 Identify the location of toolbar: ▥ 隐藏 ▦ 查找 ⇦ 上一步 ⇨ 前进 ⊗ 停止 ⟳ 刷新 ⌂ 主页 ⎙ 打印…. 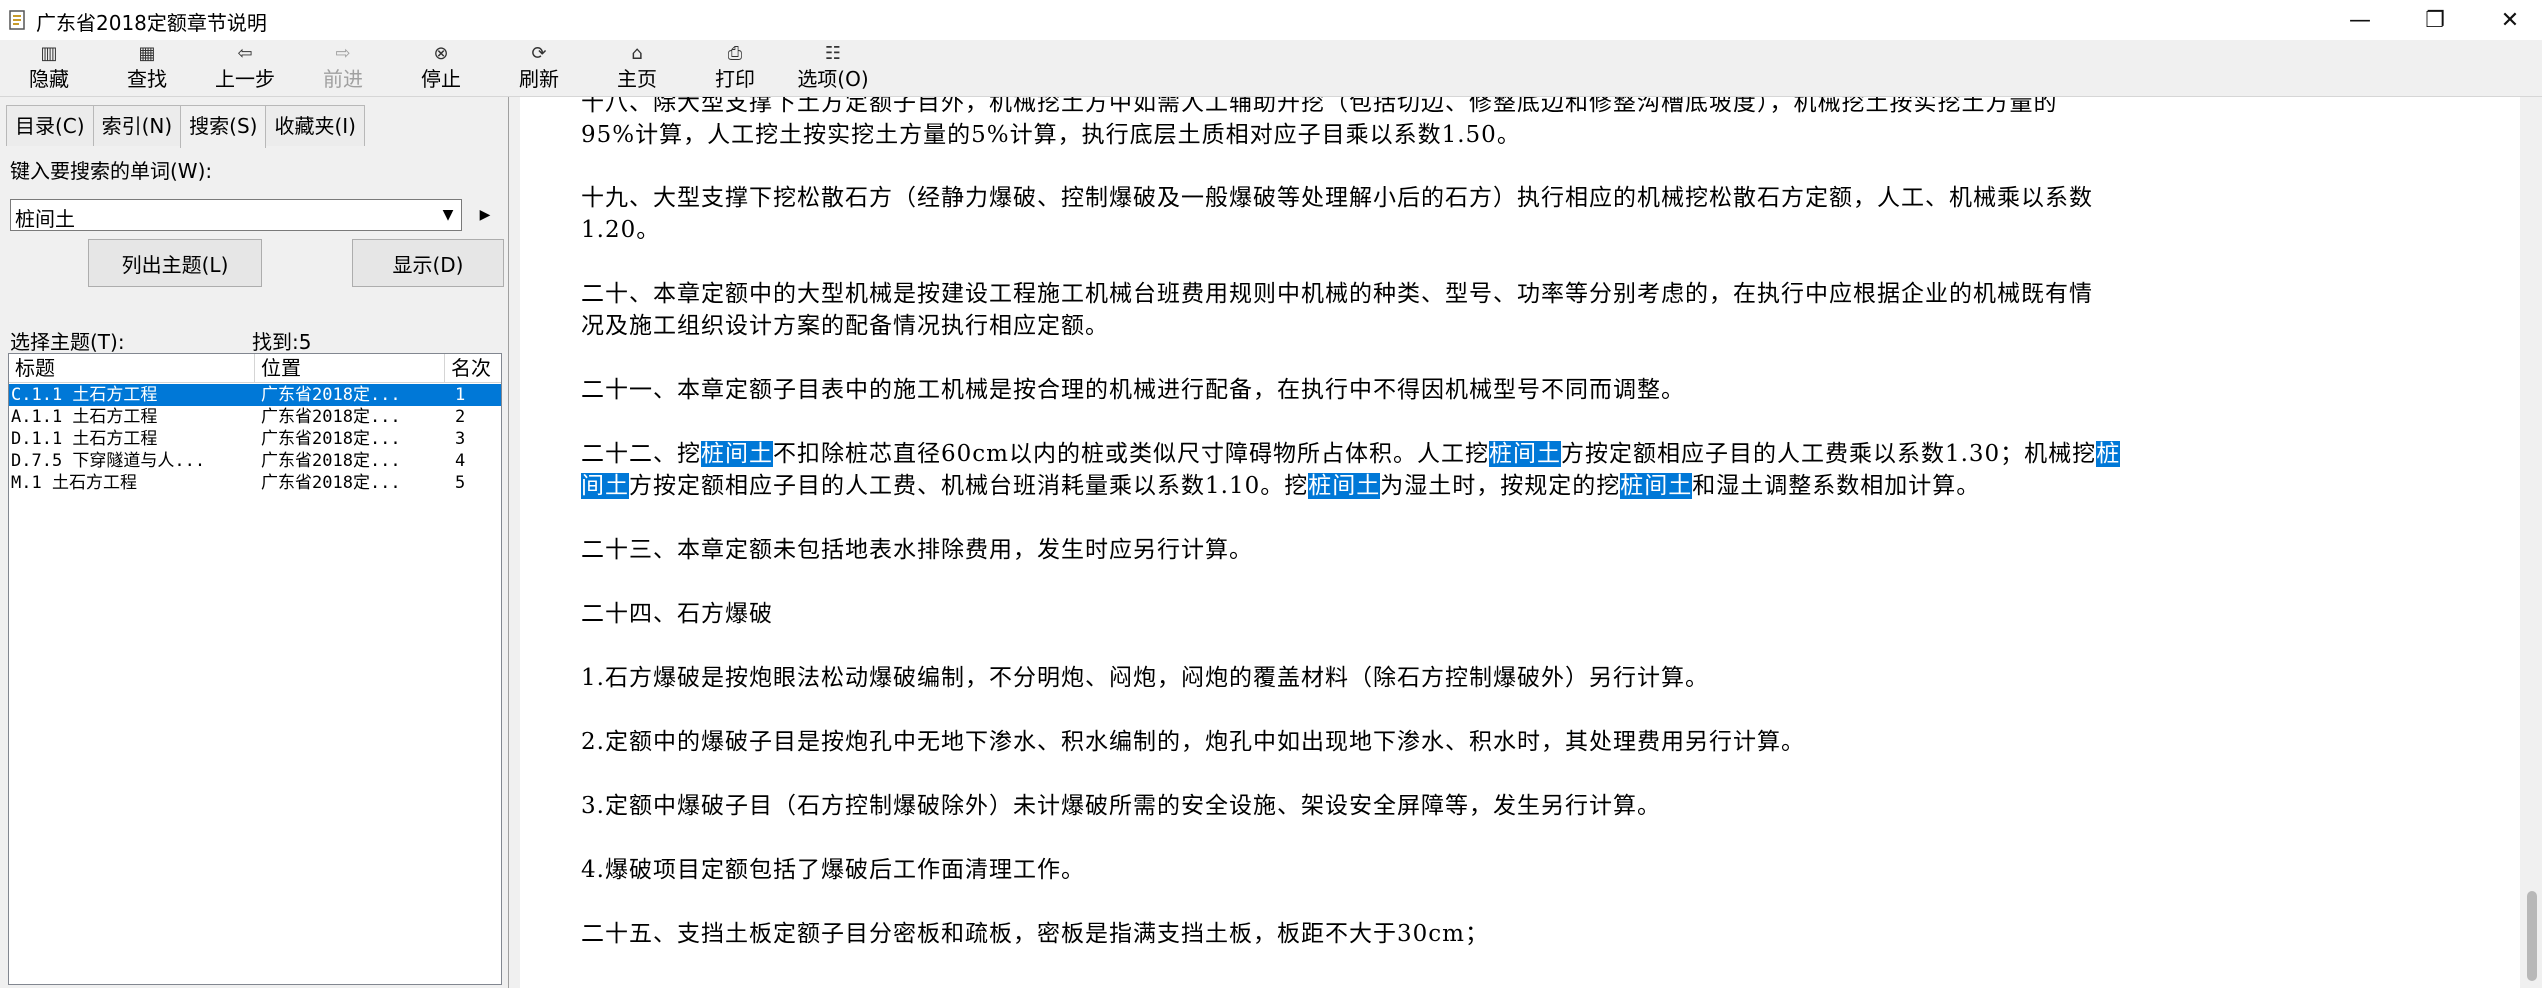
(1271, 68).